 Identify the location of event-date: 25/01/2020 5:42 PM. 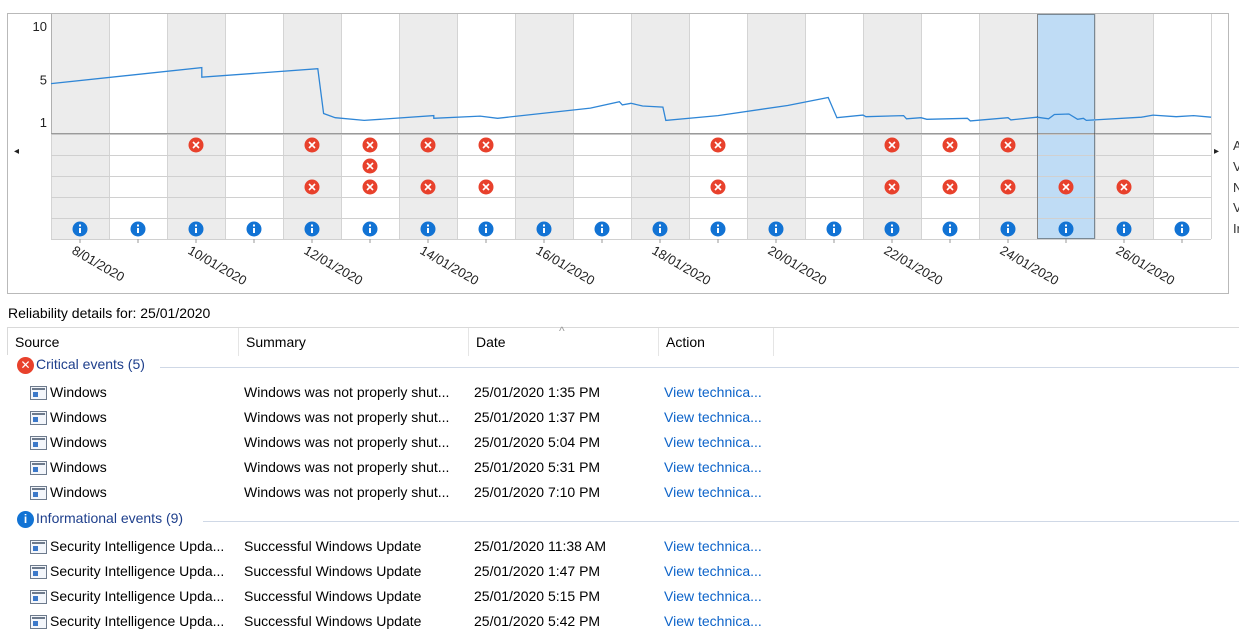
(537, 621).